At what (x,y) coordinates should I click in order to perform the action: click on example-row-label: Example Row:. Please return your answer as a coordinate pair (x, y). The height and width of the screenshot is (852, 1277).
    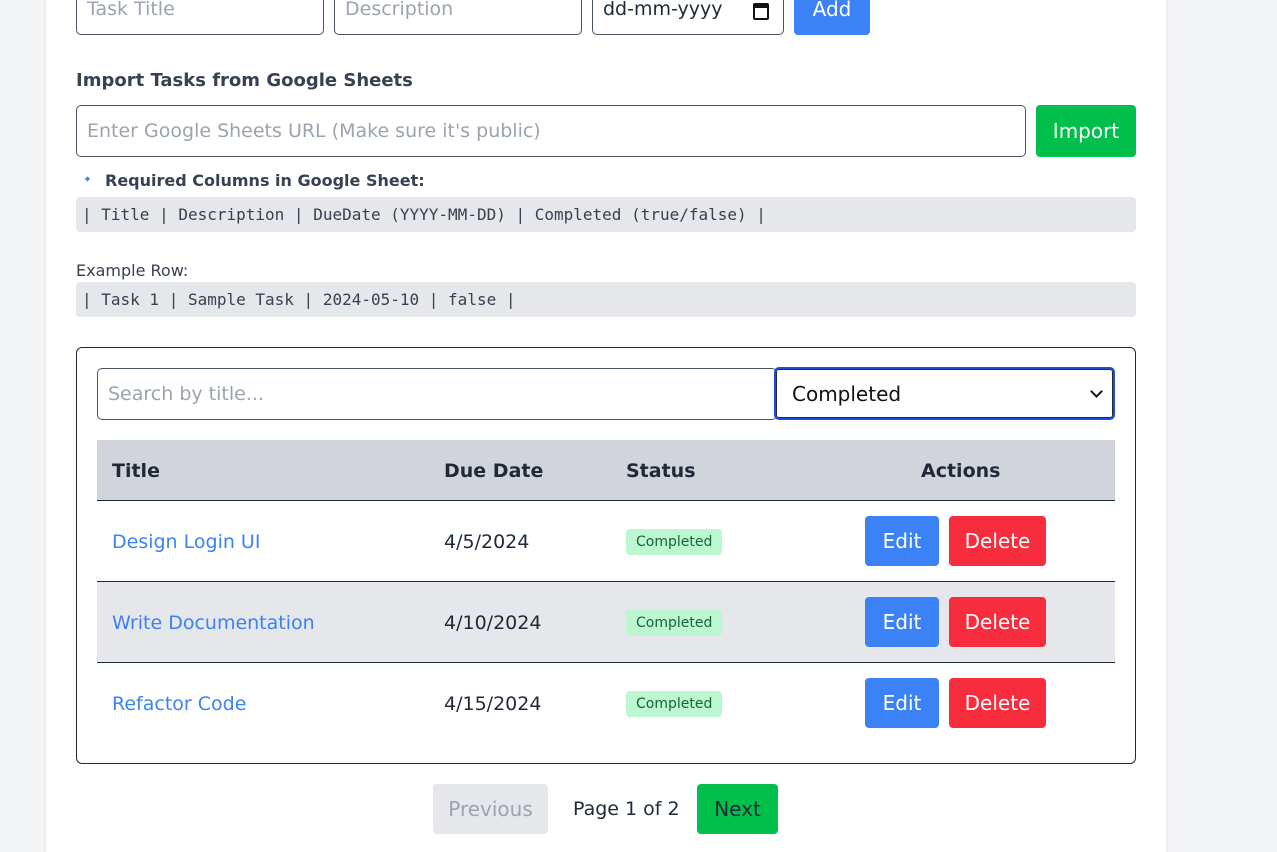
    Looking at the image, I should click on (132, 270).